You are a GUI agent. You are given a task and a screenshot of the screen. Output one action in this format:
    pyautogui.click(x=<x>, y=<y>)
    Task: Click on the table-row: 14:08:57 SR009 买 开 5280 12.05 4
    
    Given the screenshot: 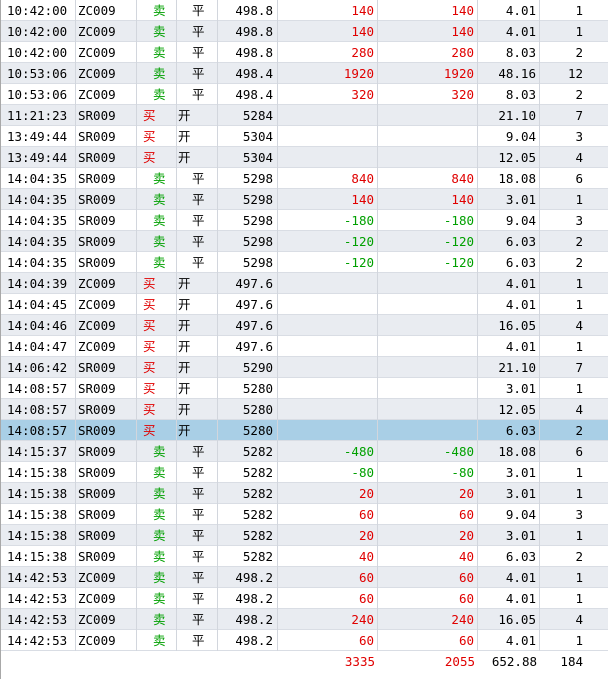 What is the action you would take?
    pyautogui.click(x=304, y=409)
    